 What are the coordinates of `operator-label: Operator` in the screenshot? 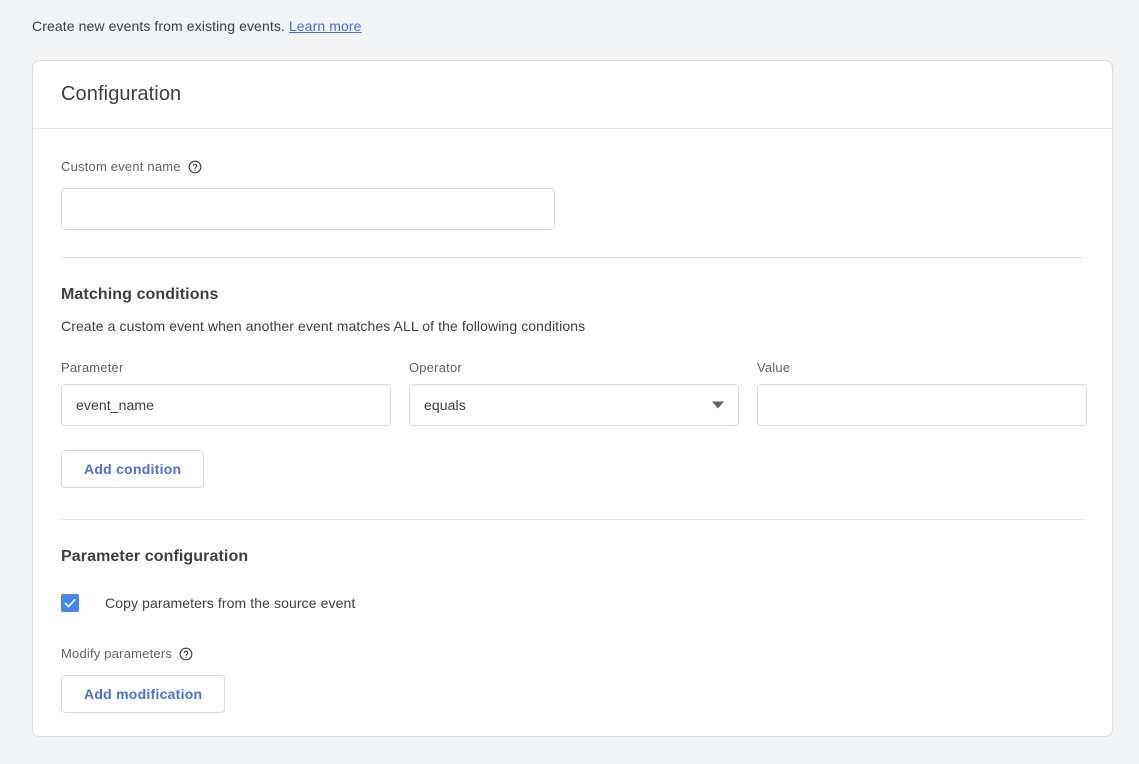 It's located at (435, 367).